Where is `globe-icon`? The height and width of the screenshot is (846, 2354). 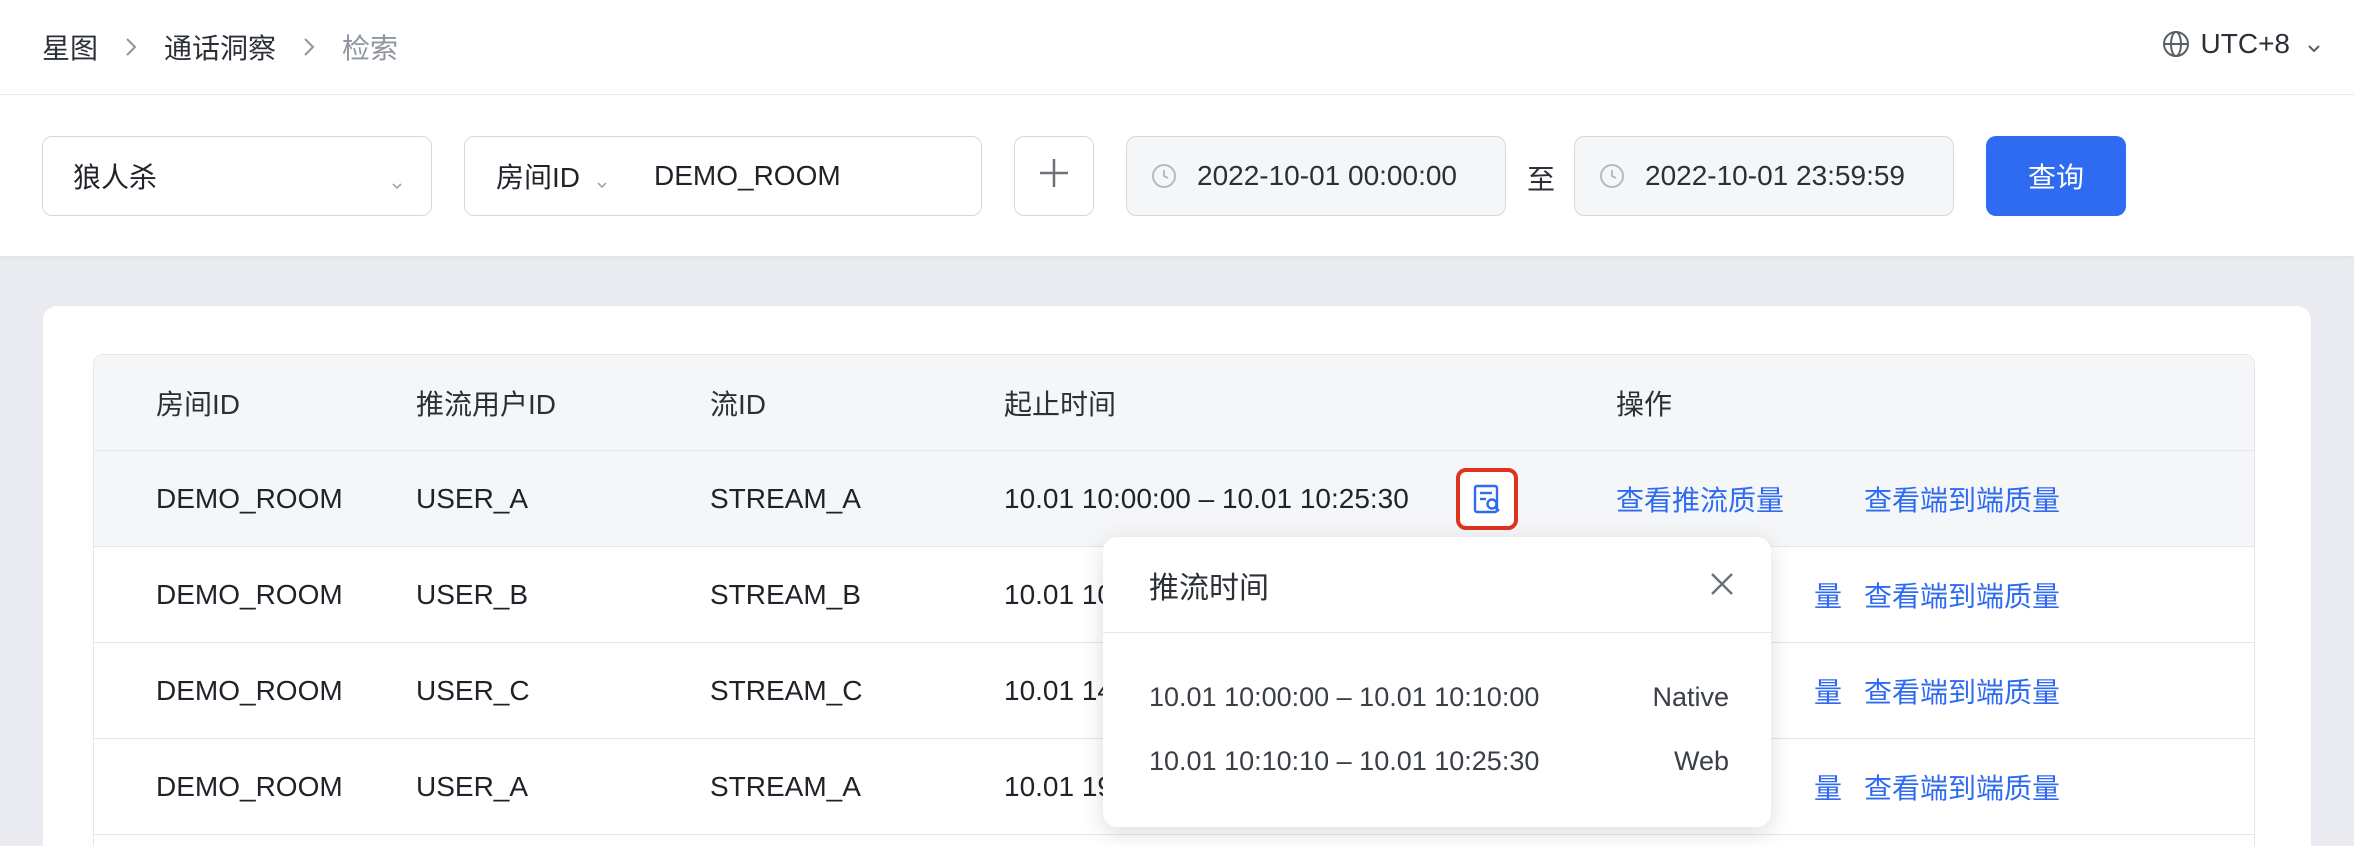
globe-icon is located at coordinates (2176, 44).